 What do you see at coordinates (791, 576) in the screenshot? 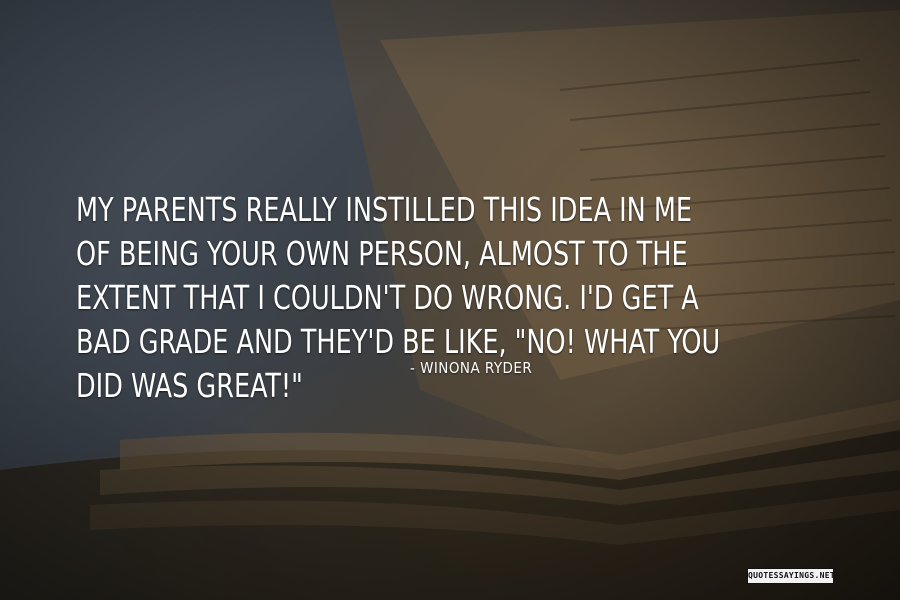
I see `site-watermark: QUOTESSAYINGS.NET` at bounding box center [791, 576].